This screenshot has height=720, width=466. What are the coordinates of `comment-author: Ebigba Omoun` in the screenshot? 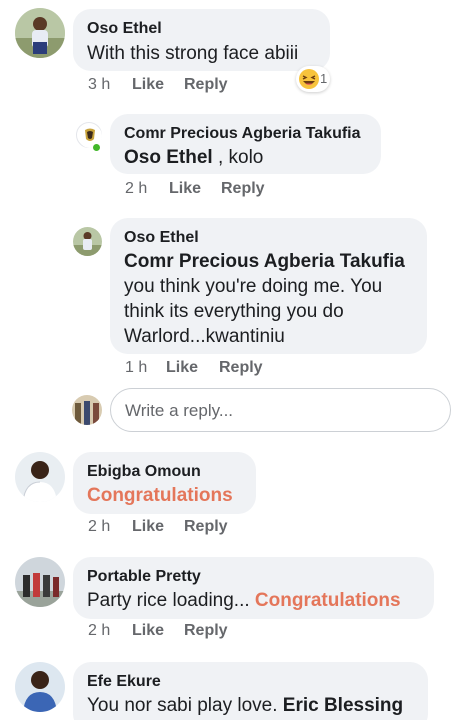 It's located at (144, 472).